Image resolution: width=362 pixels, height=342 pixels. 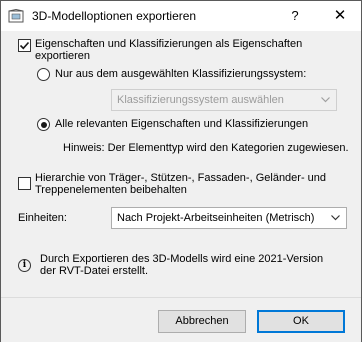 I want to click on window-title: 3D-Modelloptionen exportieren, so click(x=114, y=16).